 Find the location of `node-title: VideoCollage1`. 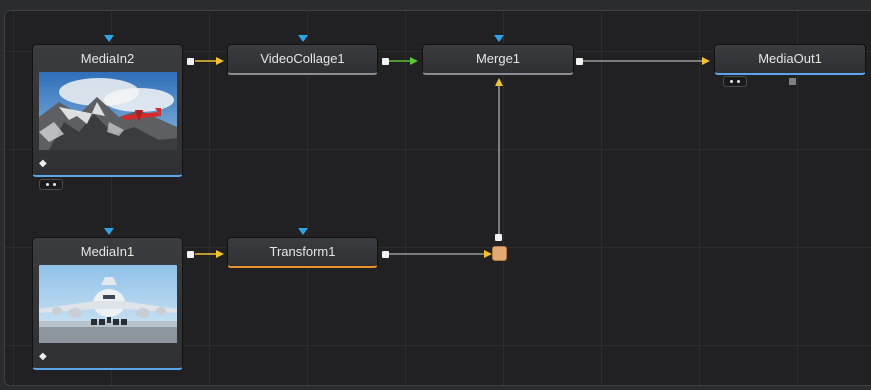

node-title: VideoCollage1 is located at coordinates (302, 58).